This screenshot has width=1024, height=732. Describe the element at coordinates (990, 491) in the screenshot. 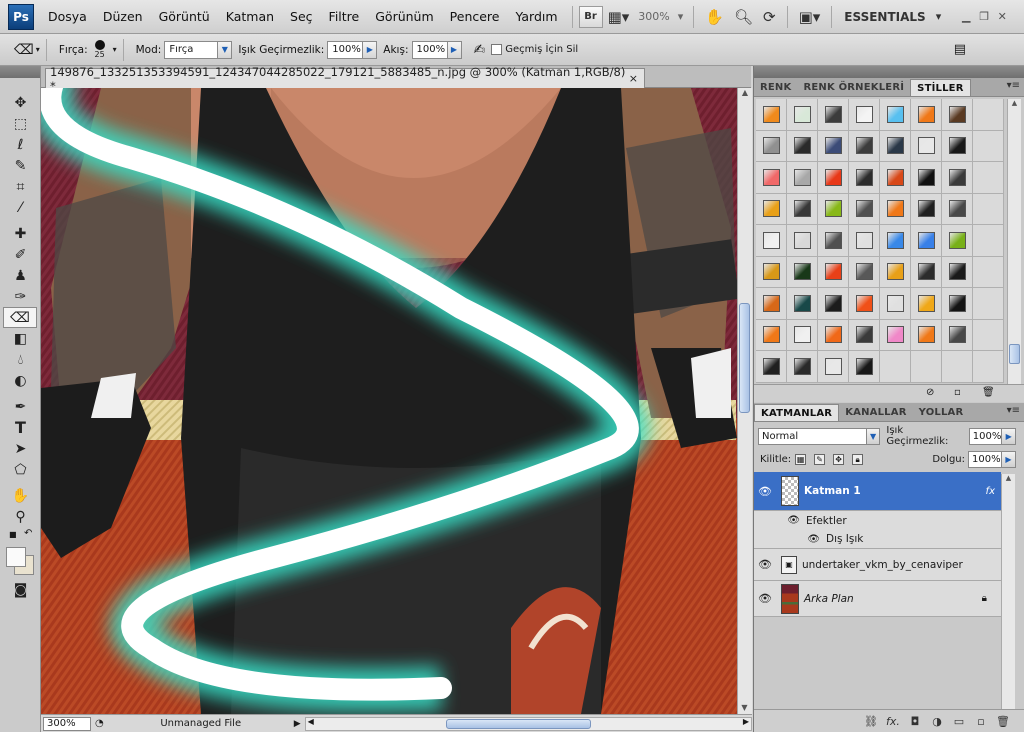

I see `fx-icon: fx` at that location.